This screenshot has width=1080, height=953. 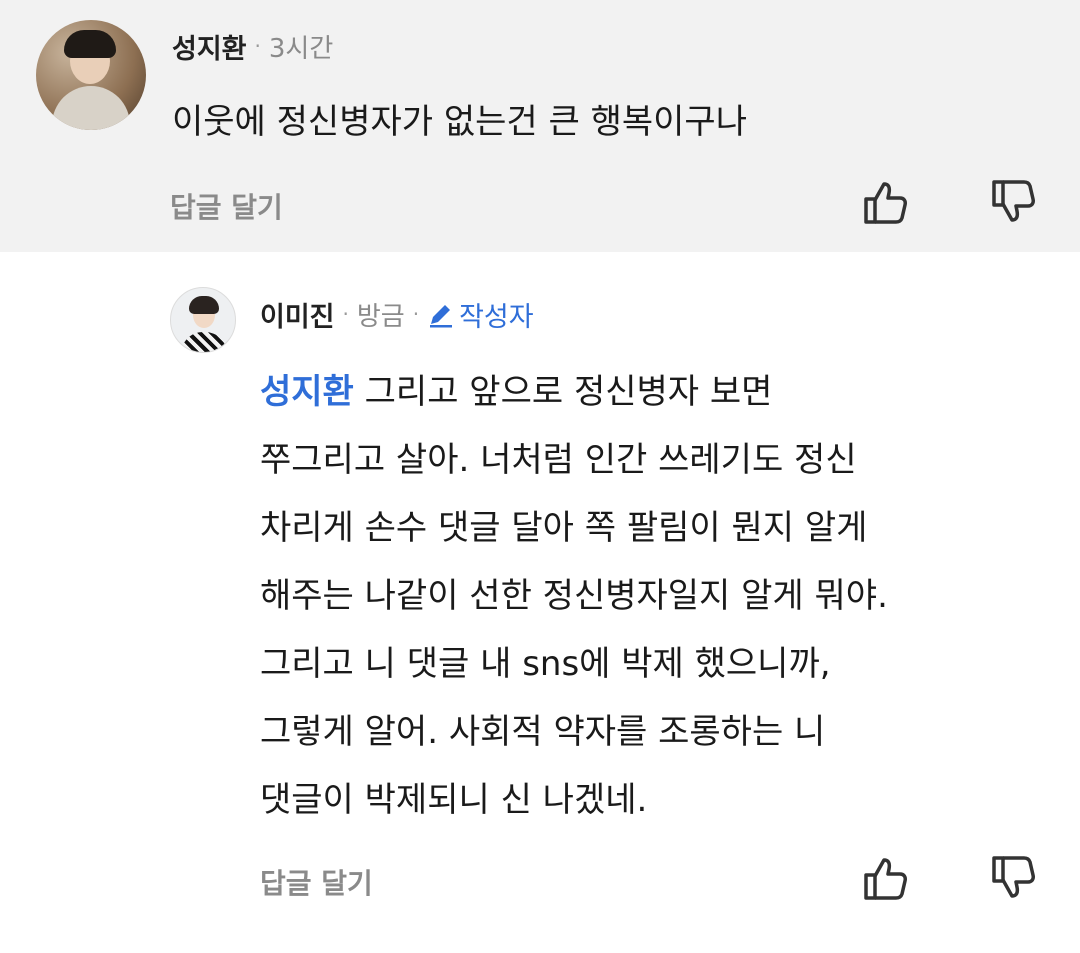 What do you see at coordinates (209, 46) in the screenshot?
I see `comment-author: 성지환` at bounding box center [209, 46].